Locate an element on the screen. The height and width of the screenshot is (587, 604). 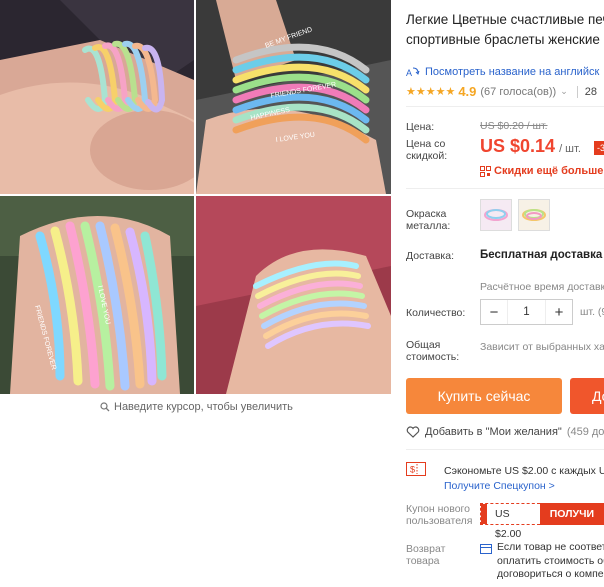
translate-title-link: A Посмотреть название на английск is located at coordinates (502, 72).